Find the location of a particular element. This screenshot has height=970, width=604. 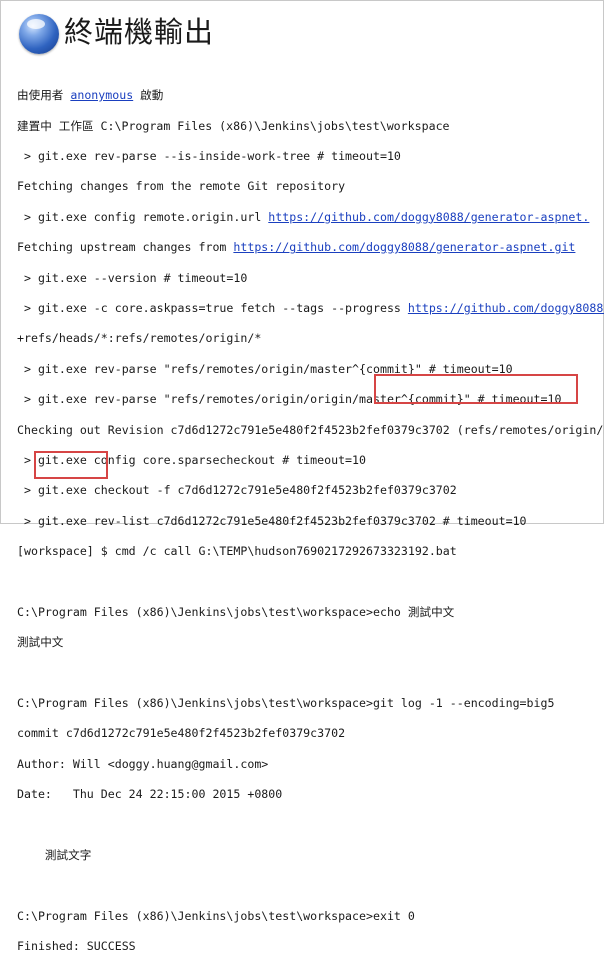

started-by-line: 由使用者 anonymous 啟動 is located at coordinates (310, 95).